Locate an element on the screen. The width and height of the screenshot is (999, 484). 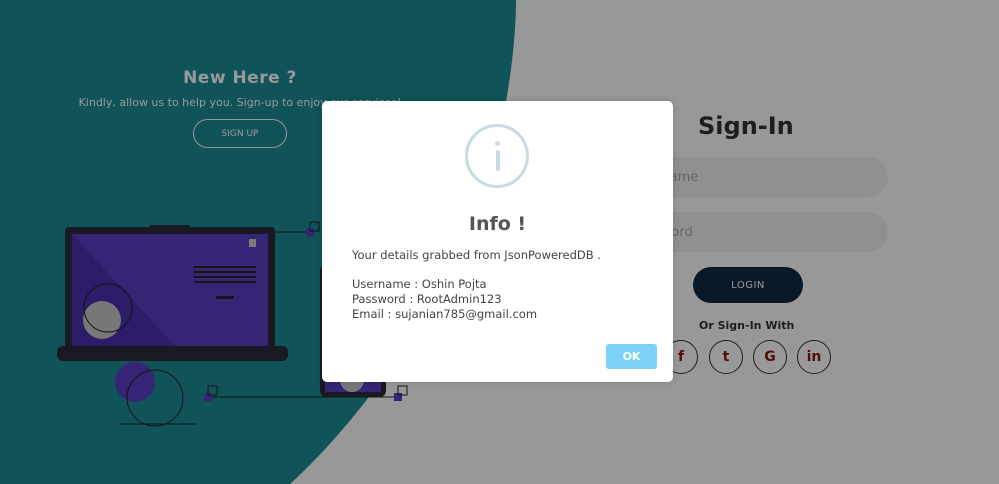
info-icon is located at coordinates (497, 156).